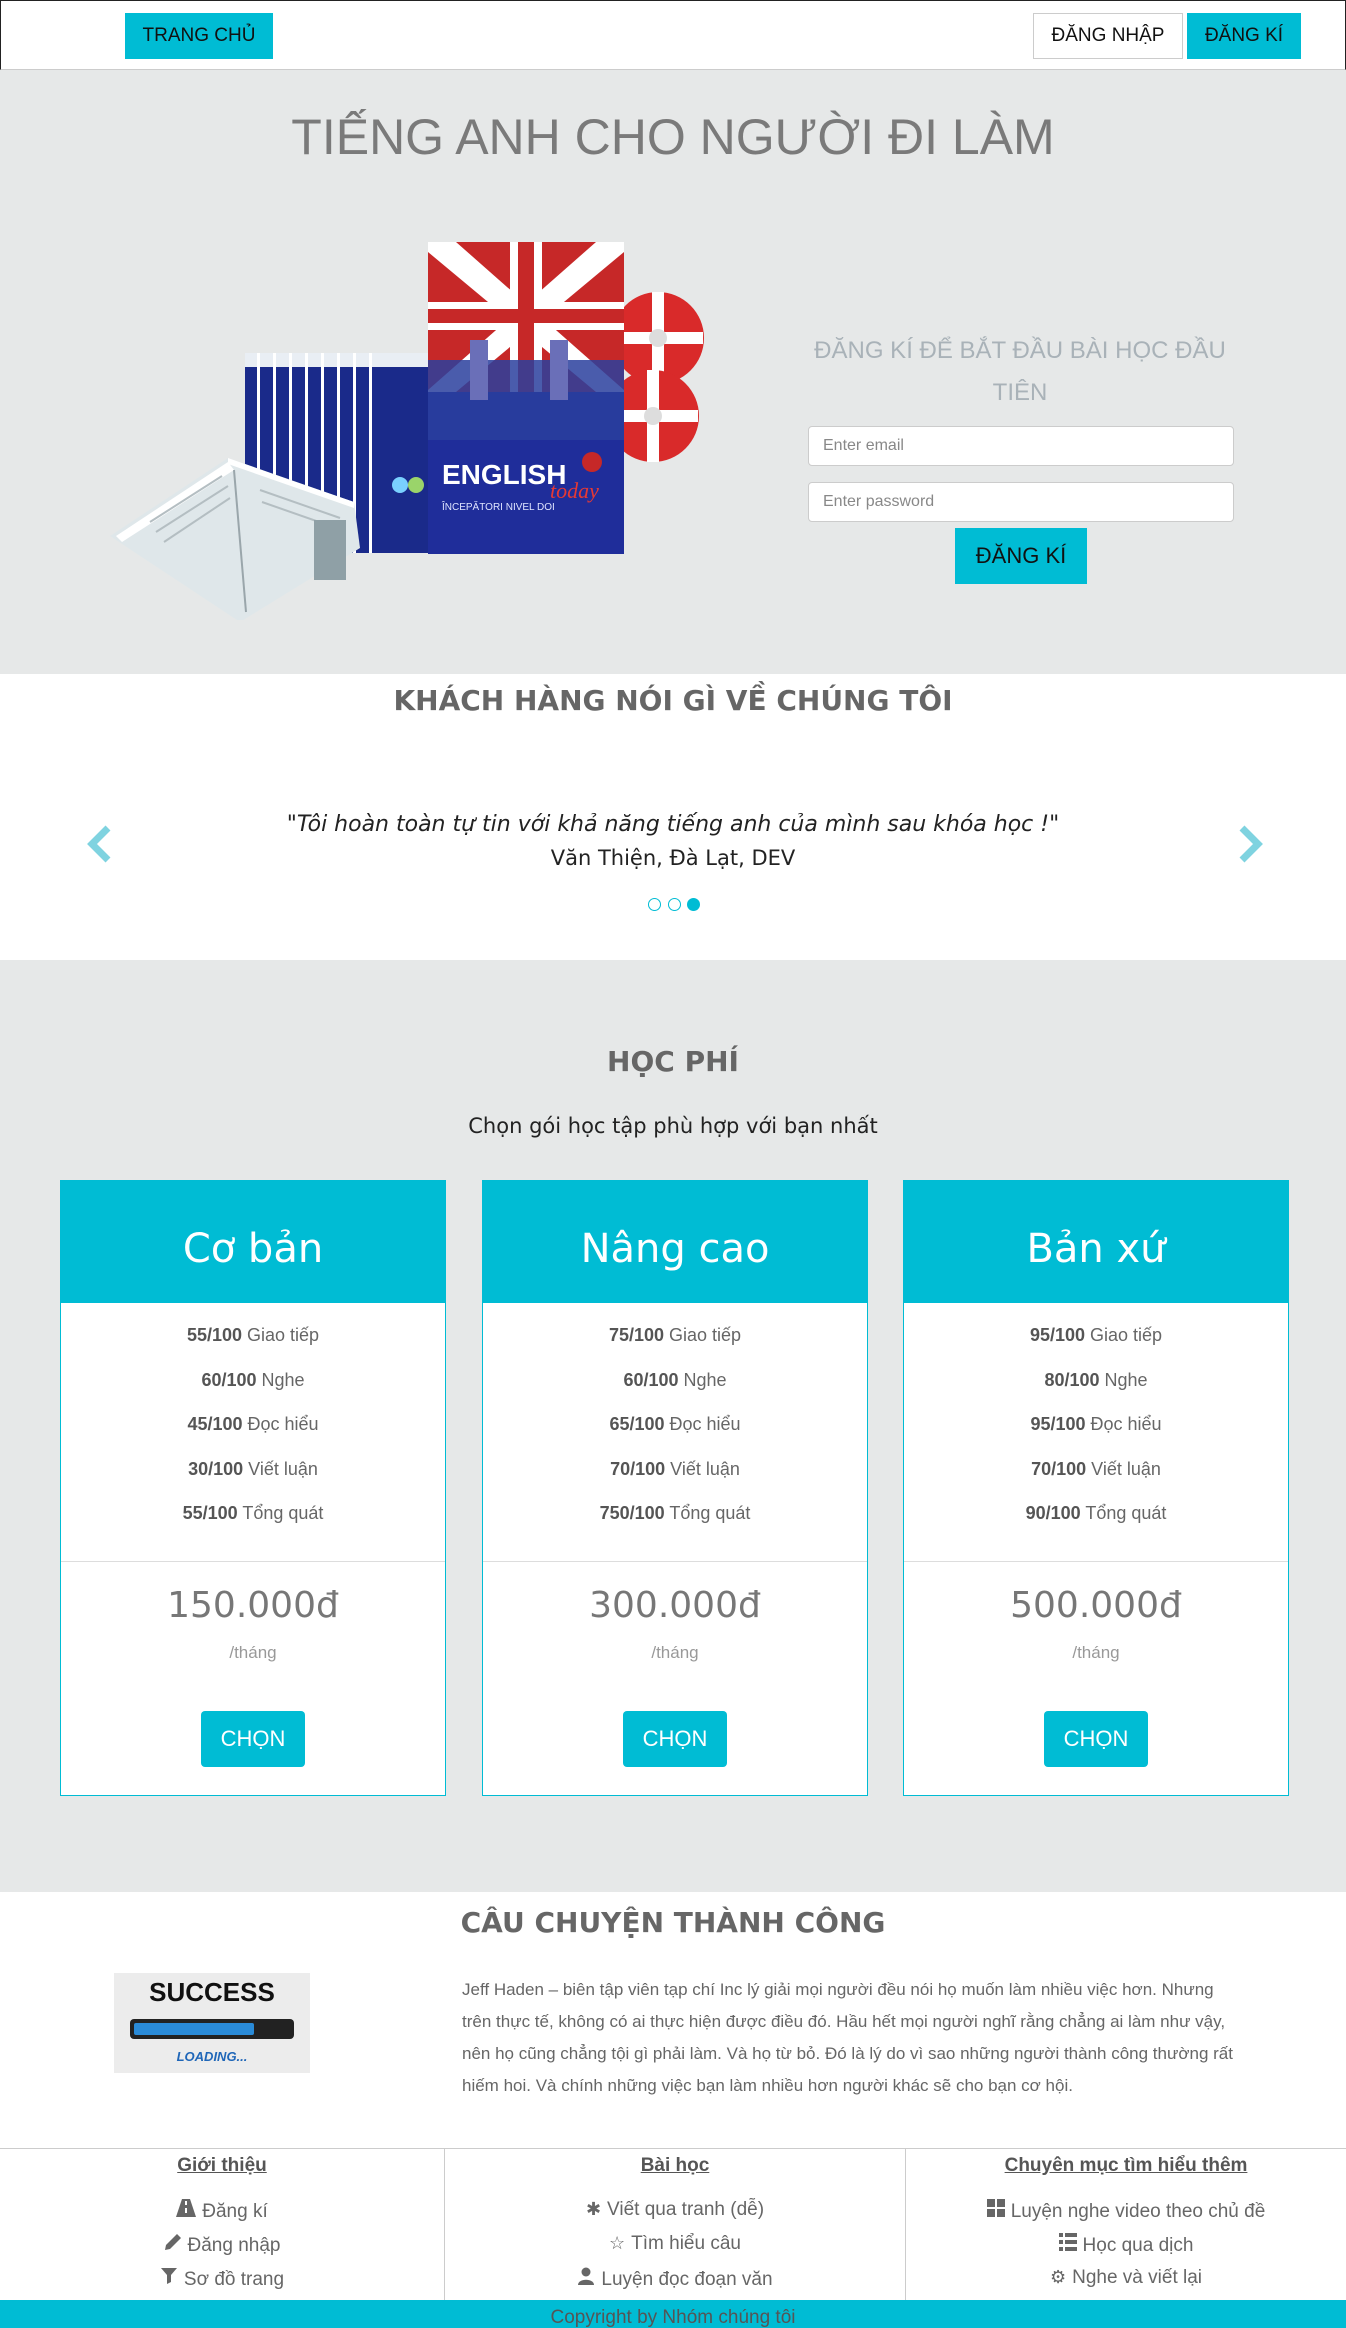 The image size is (1346, 2328). I want to click on footer-link-sitemap: Sơ đồ trang, so click(222, 2279).